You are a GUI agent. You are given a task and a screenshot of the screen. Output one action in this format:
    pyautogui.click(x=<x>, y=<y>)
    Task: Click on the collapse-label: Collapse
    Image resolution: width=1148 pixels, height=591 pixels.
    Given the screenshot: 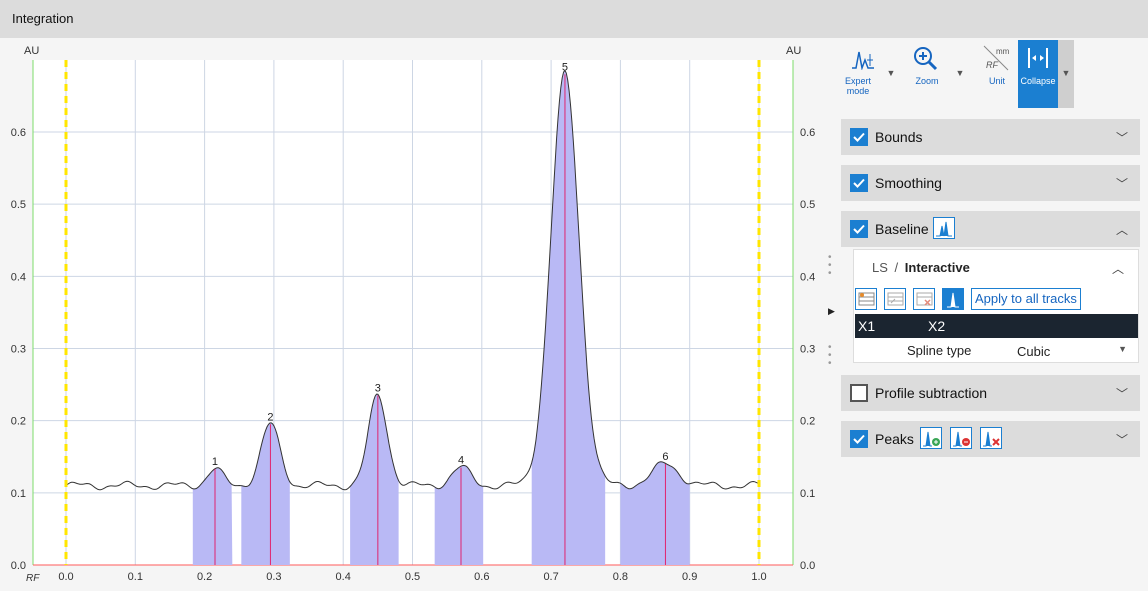 What is the action you would take?
    pyautogui.click(x=1038, y=81)
    